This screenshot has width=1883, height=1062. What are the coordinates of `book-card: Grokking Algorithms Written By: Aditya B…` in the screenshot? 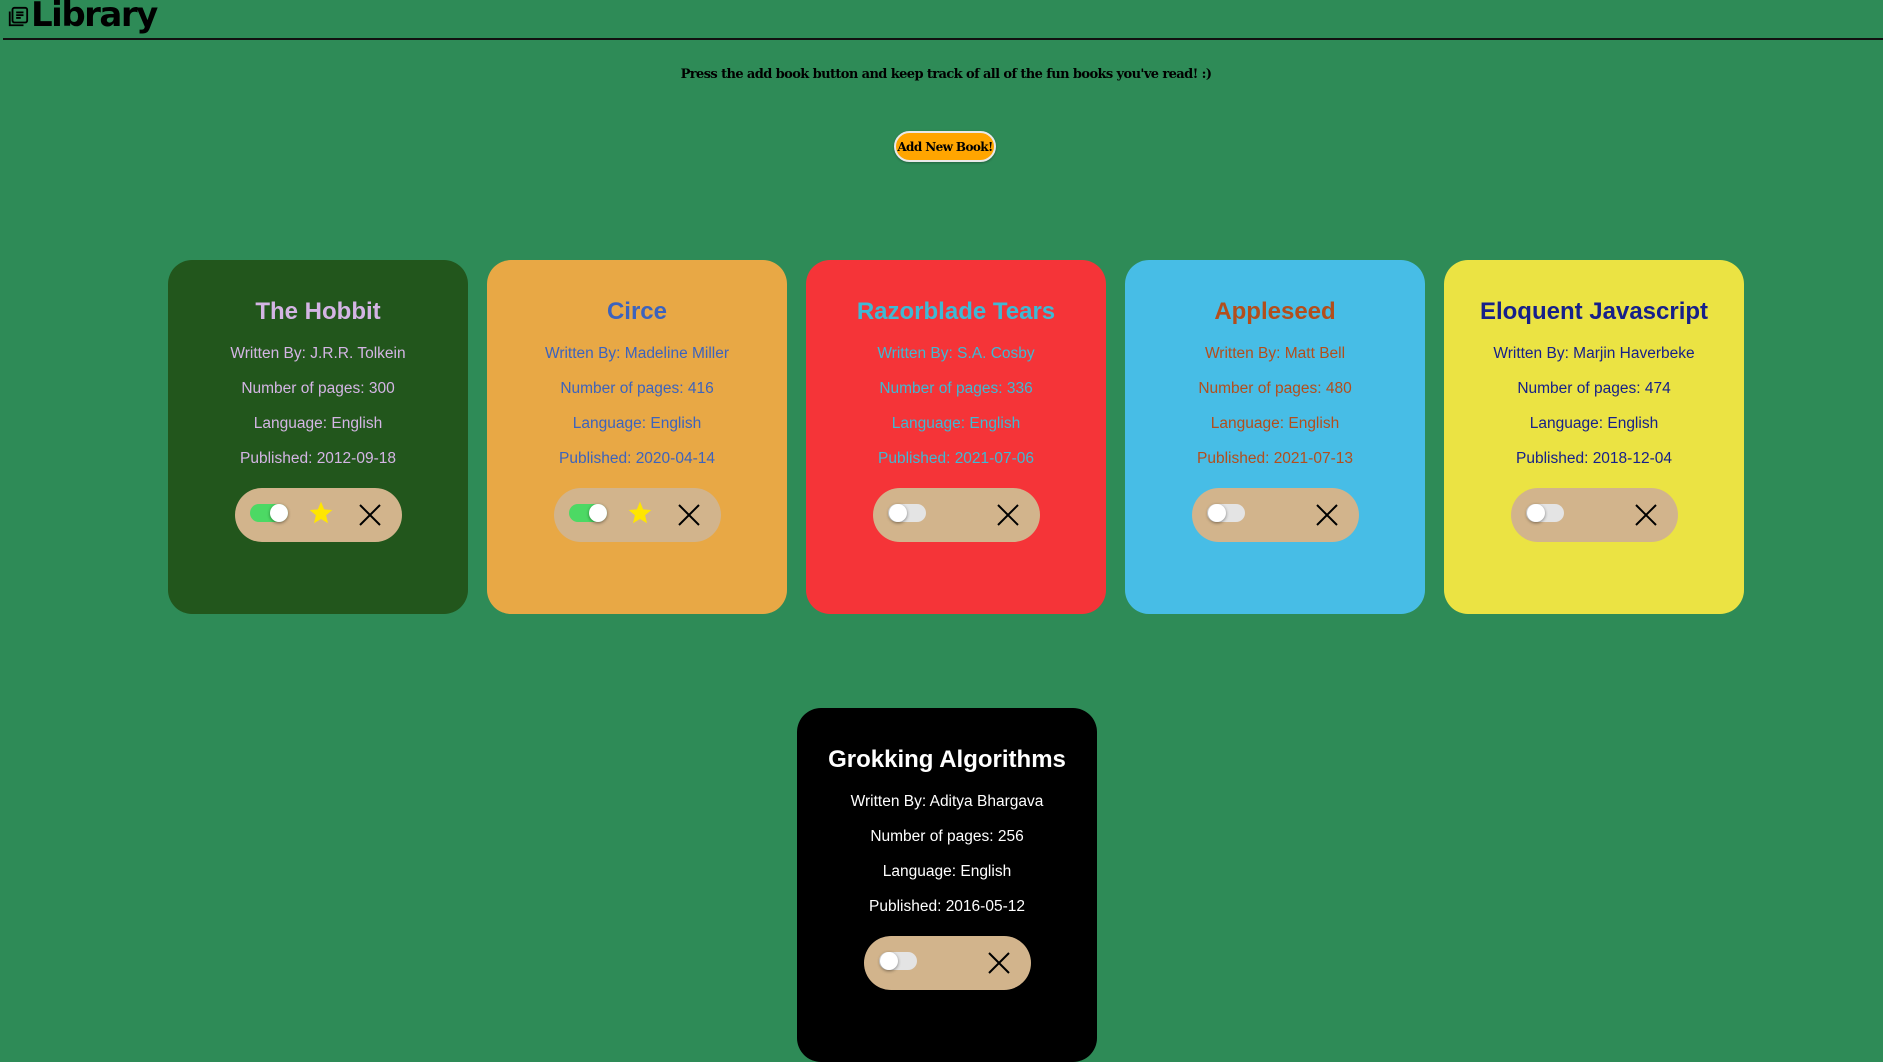 It's located at (947, 885).